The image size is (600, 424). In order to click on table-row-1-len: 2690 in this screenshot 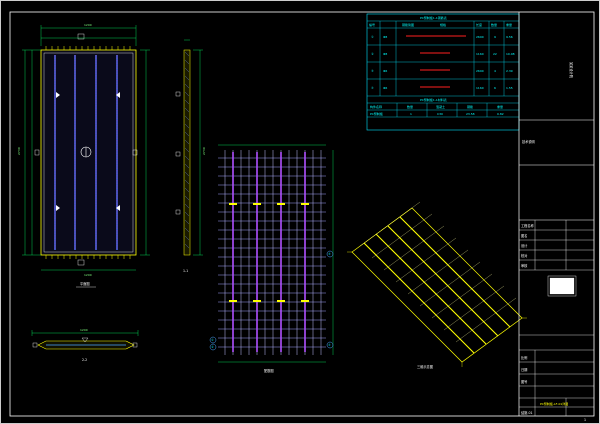, I will do `click(480, 37)`.